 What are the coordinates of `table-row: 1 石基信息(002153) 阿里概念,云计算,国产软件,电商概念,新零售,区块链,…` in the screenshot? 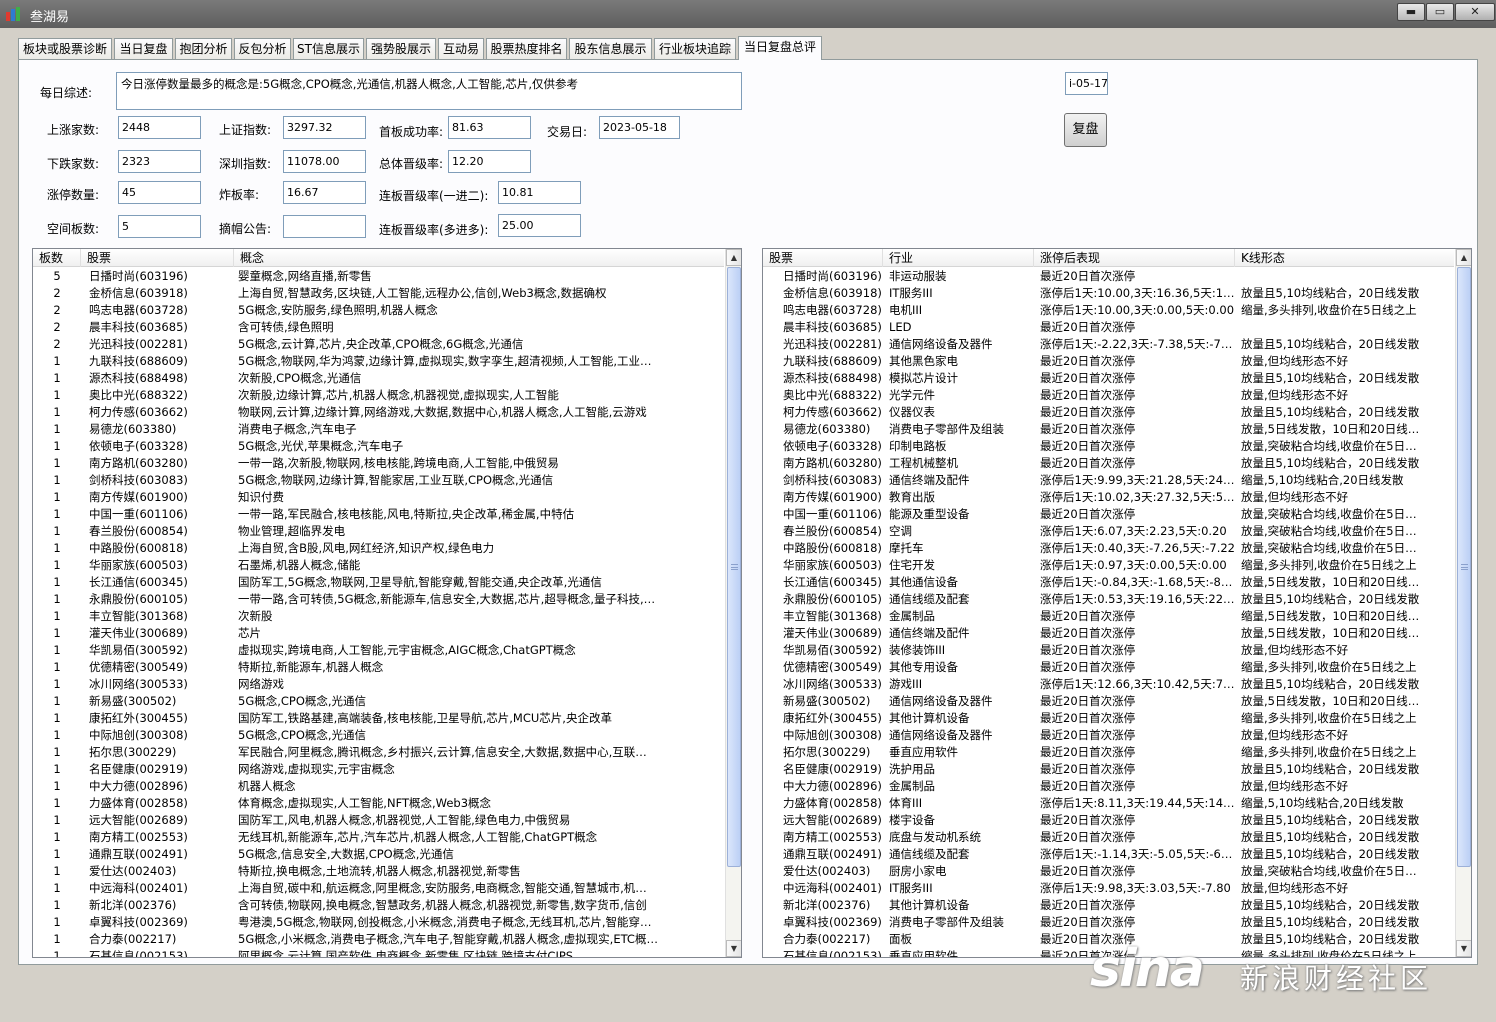 It's located at (378, 952).